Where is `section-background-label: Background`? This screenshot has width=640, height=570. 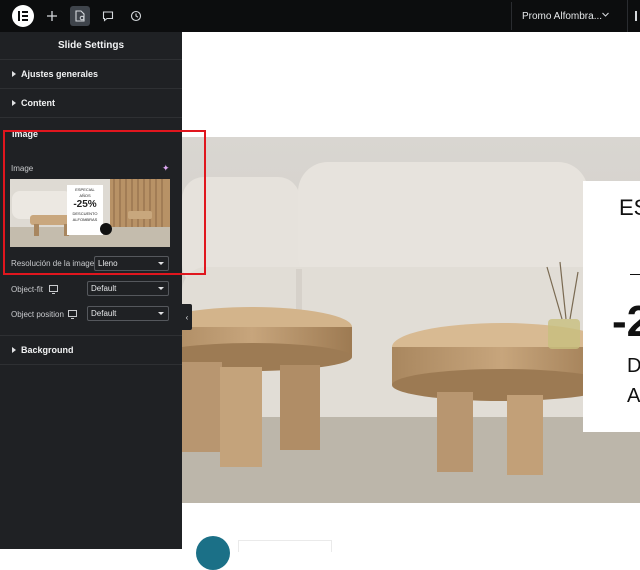
section-background-label: Background is located at coordinates (47, 350).